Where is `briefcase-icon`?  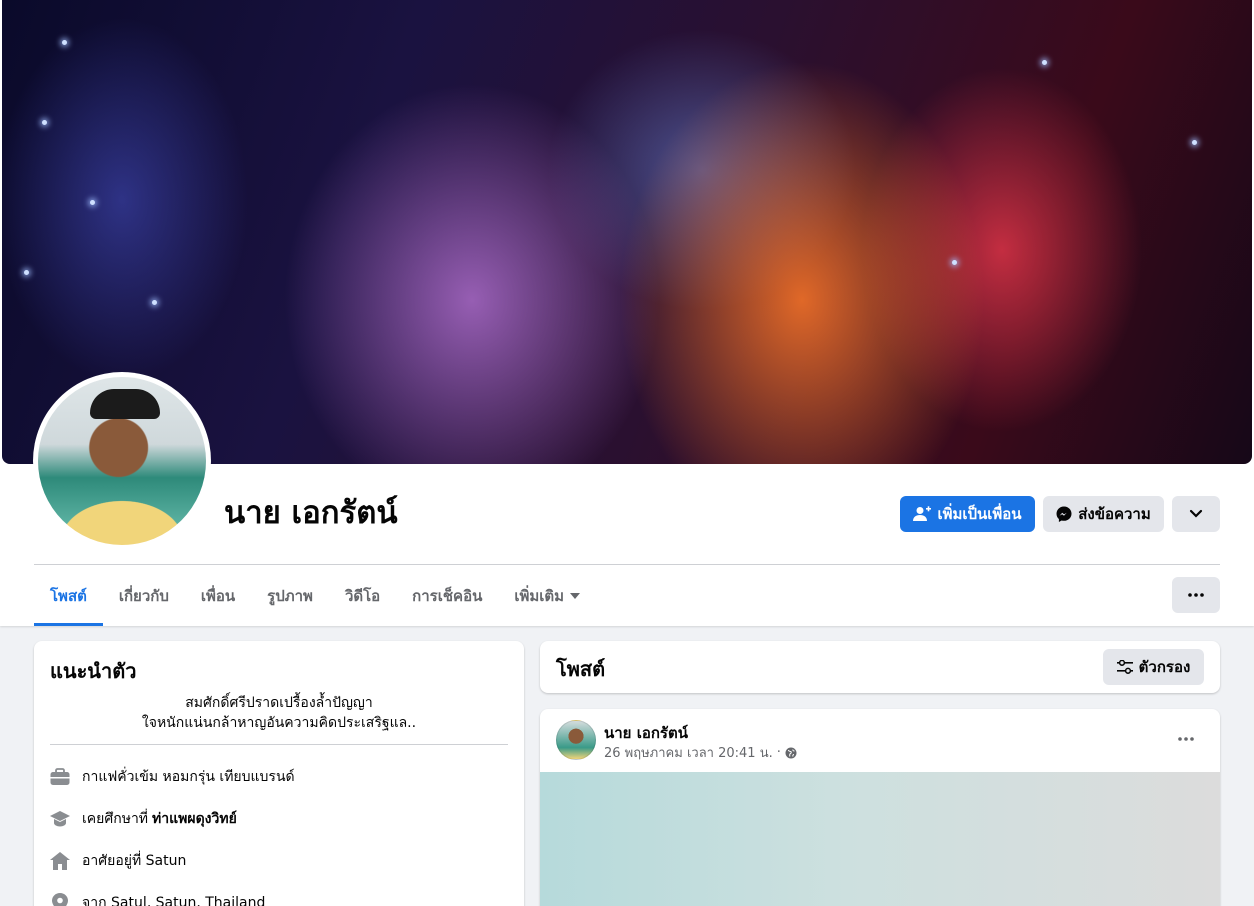
briefcase-icon is located at coordinates (60, 777).